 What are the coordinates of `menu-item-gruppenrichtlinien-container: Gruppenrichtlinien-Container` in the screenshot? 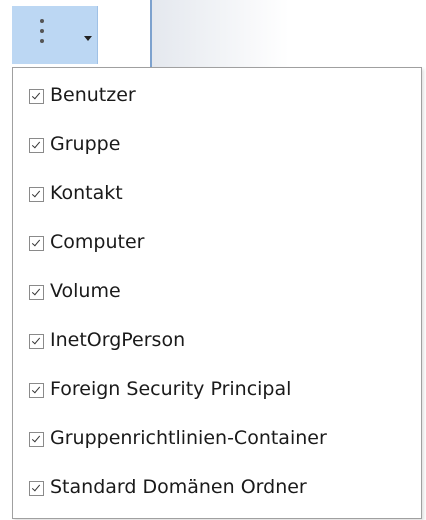 It's located at (217, 437).